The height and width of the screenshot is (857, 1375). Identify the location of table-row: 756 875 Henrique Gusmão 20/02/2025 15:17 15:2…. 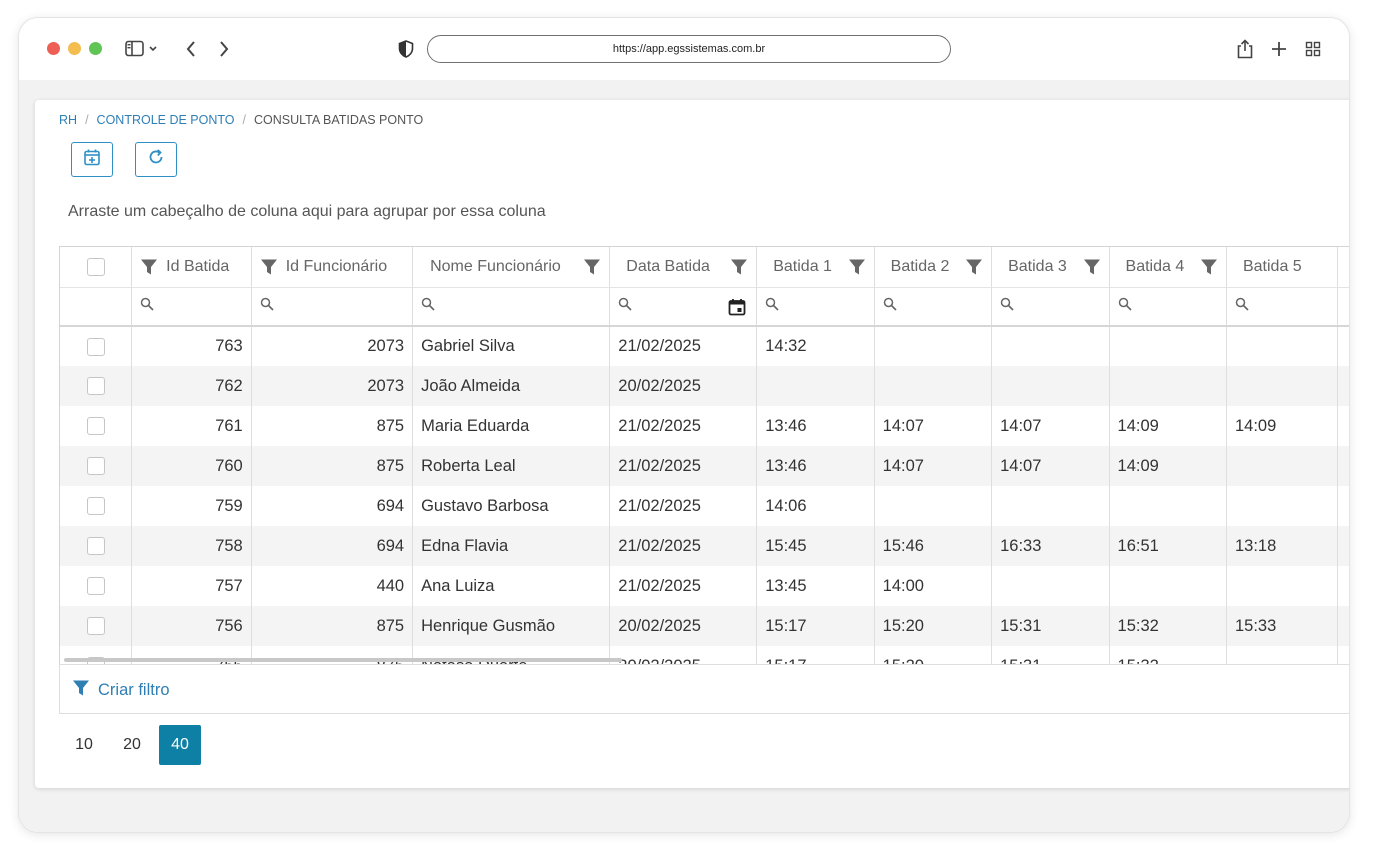
(704, 626).